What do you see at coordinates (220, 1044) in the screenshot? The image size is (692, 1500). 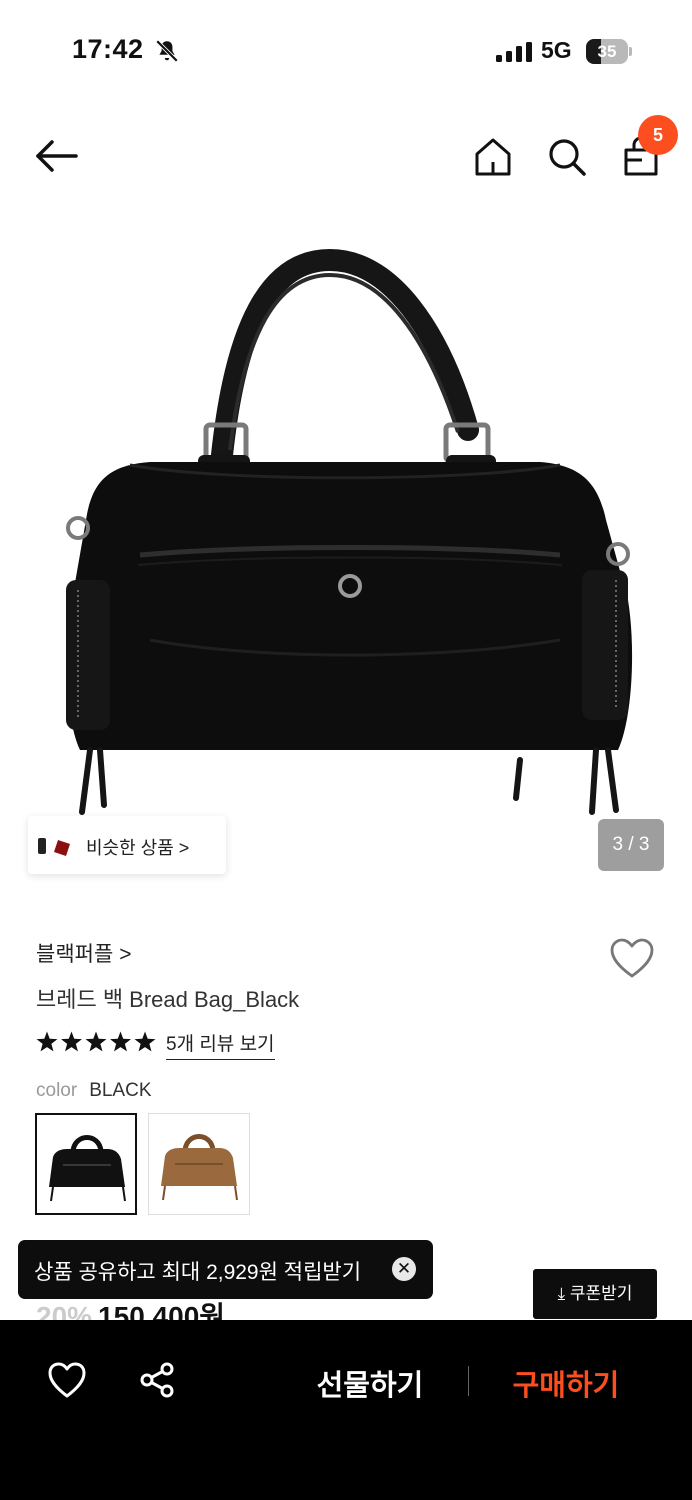 I see `review-link: 5개 리뷰 보기` at bounding box center [220, 1044].